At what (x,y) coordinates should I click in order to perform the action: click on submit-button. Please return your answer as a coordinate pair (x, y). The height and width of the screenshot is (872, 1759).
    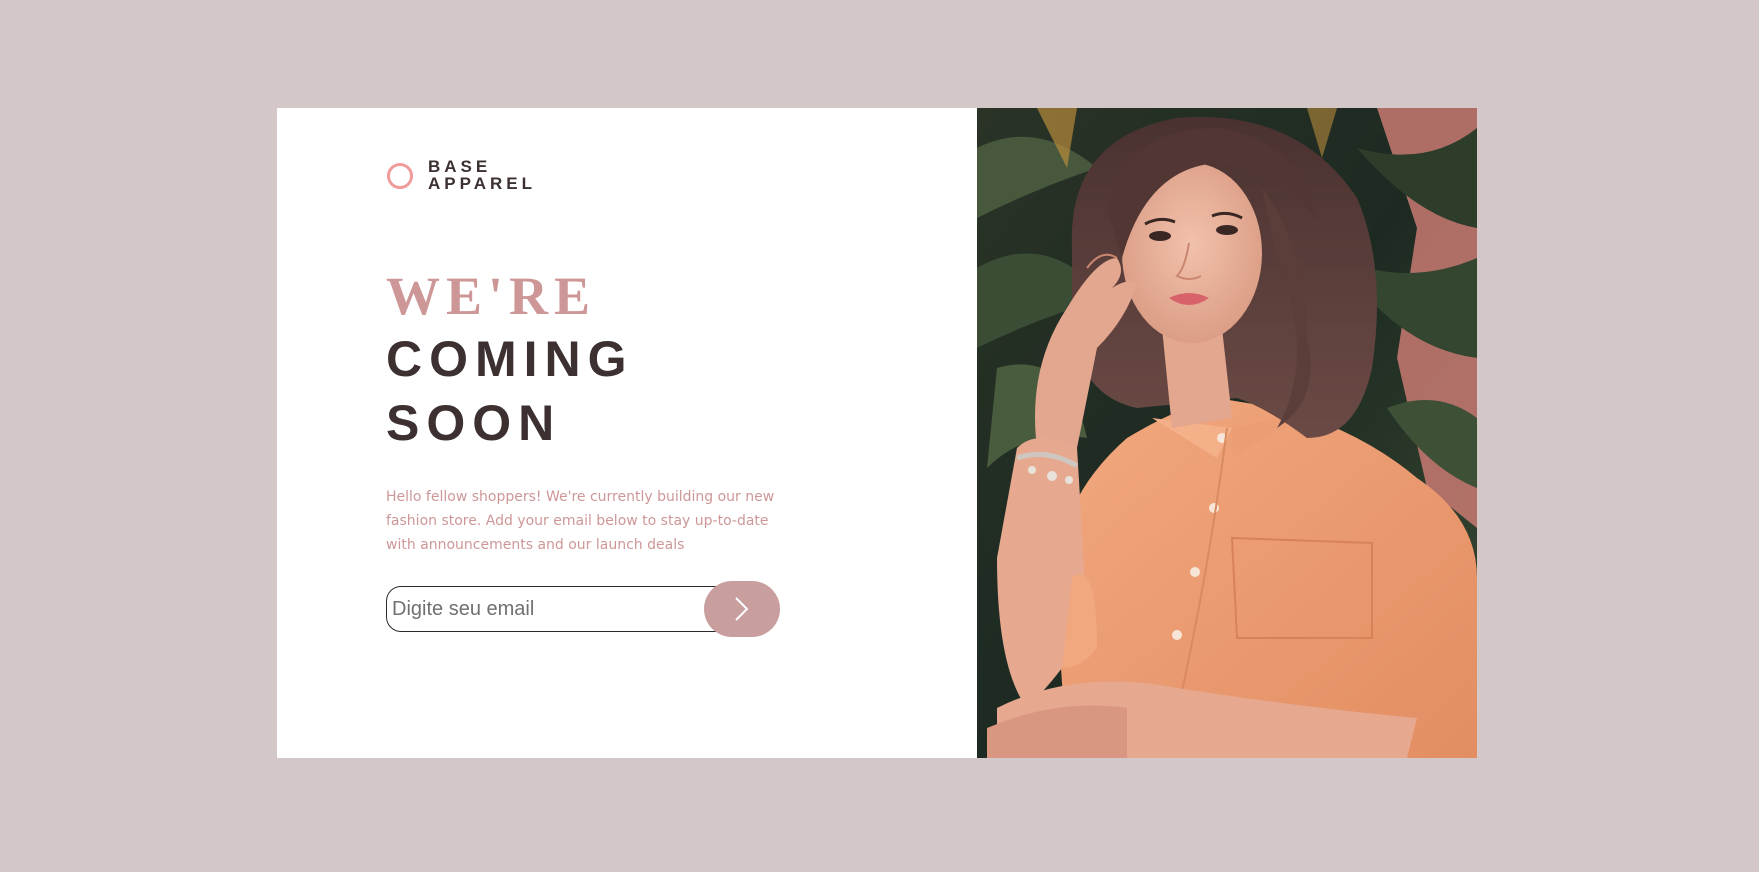
    Looking at the image, I should click on (742, 609).